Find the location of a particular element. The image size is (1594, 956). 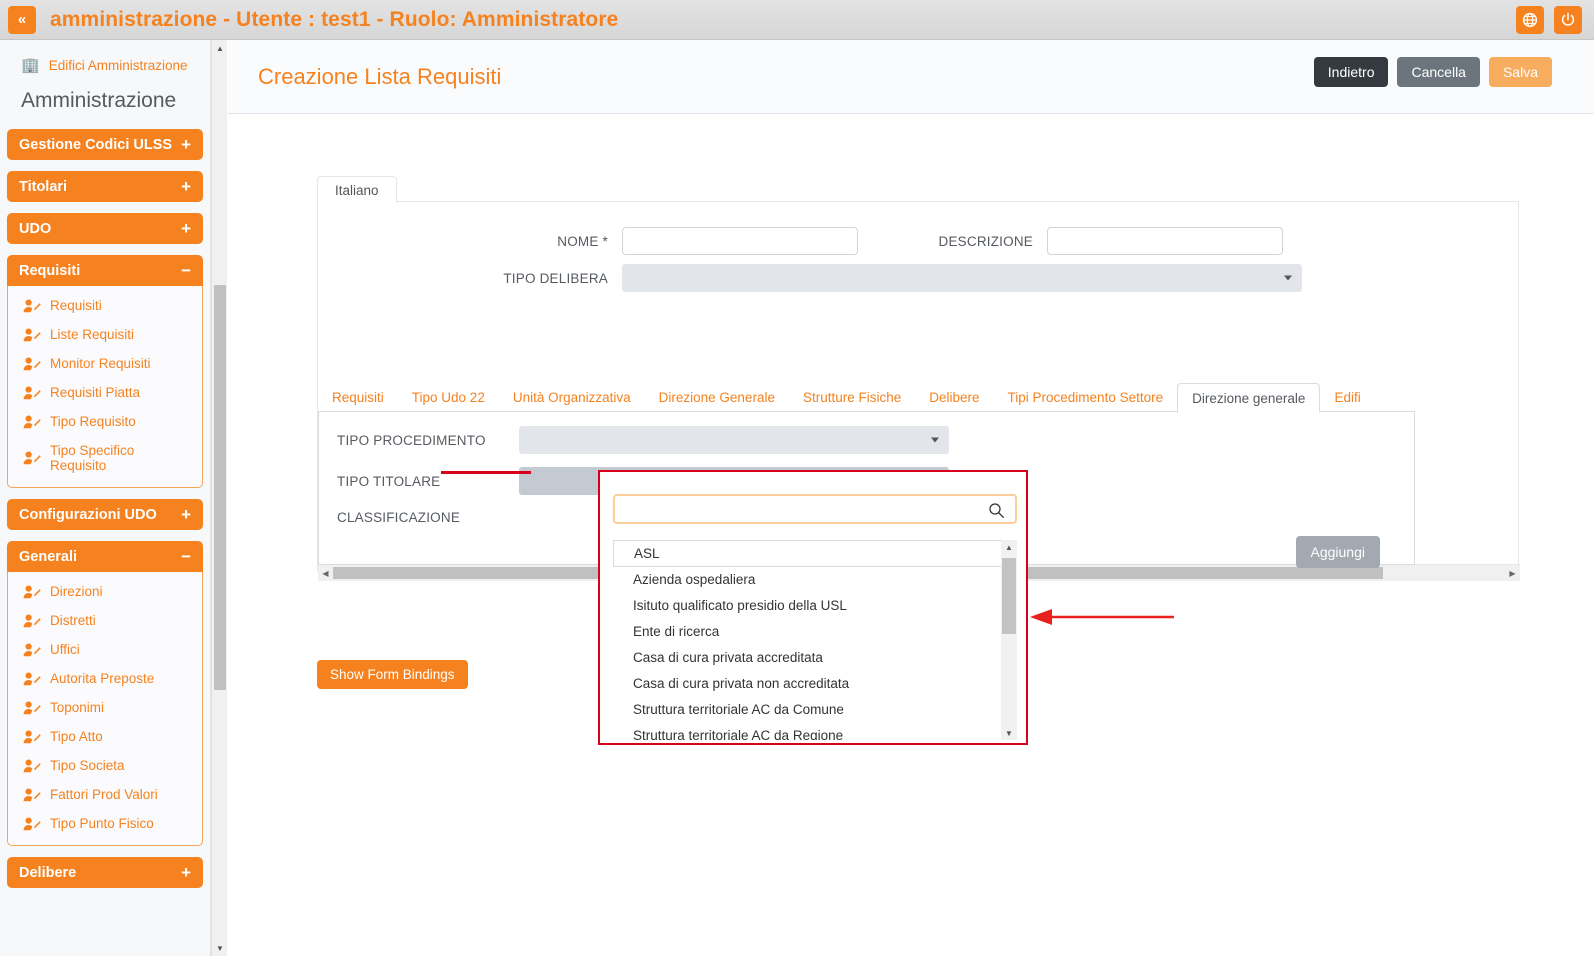

tab-strutture-fisiche: Strutture Fisiche is located at coordinates (852, 398).